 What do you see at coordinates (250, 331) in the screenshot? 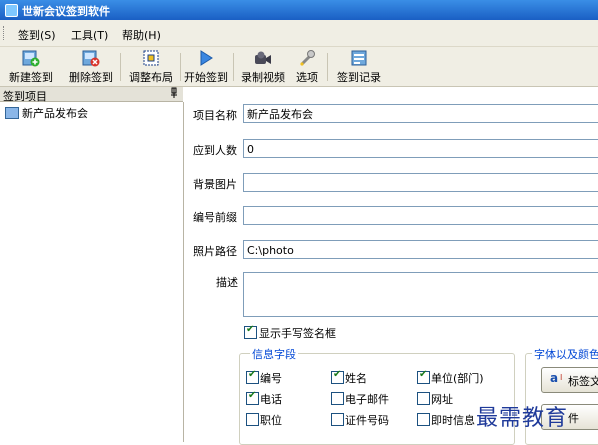
I see `show-signature-checkbox` at bounding box center [250, 331].